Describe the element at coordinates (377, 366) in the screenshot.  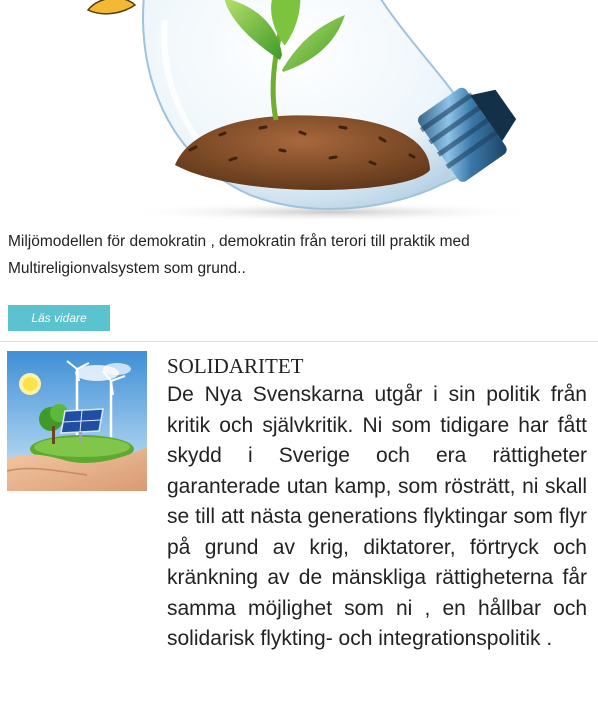
I see `article-title: SOLIDARITET` at that location.